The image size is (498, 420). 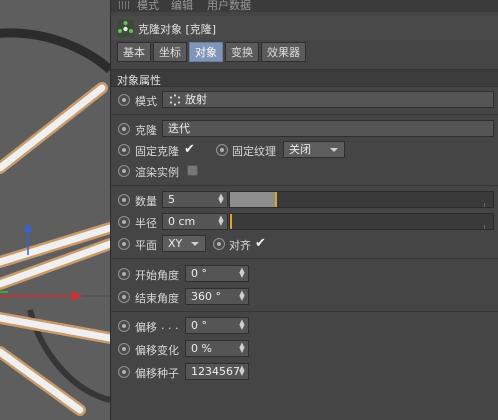 I want to click on anim-radio-fixed-texture, so click(x=222, y=150).